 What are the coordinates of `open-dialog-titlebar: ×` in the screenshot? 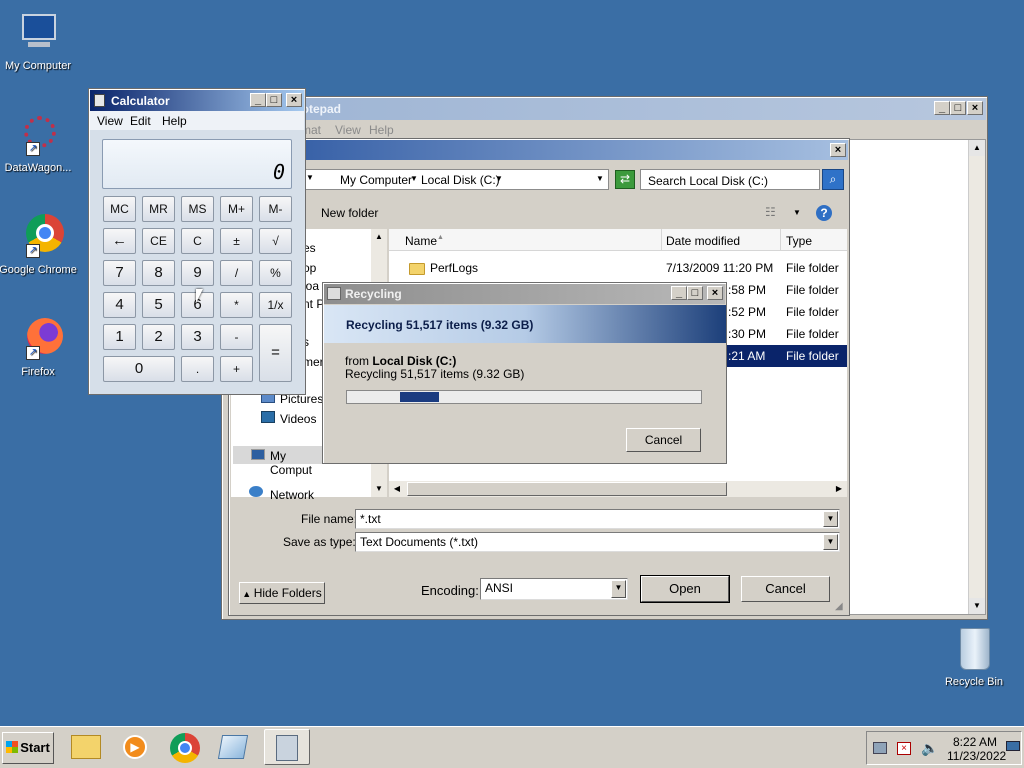 It's located at (539, 150).